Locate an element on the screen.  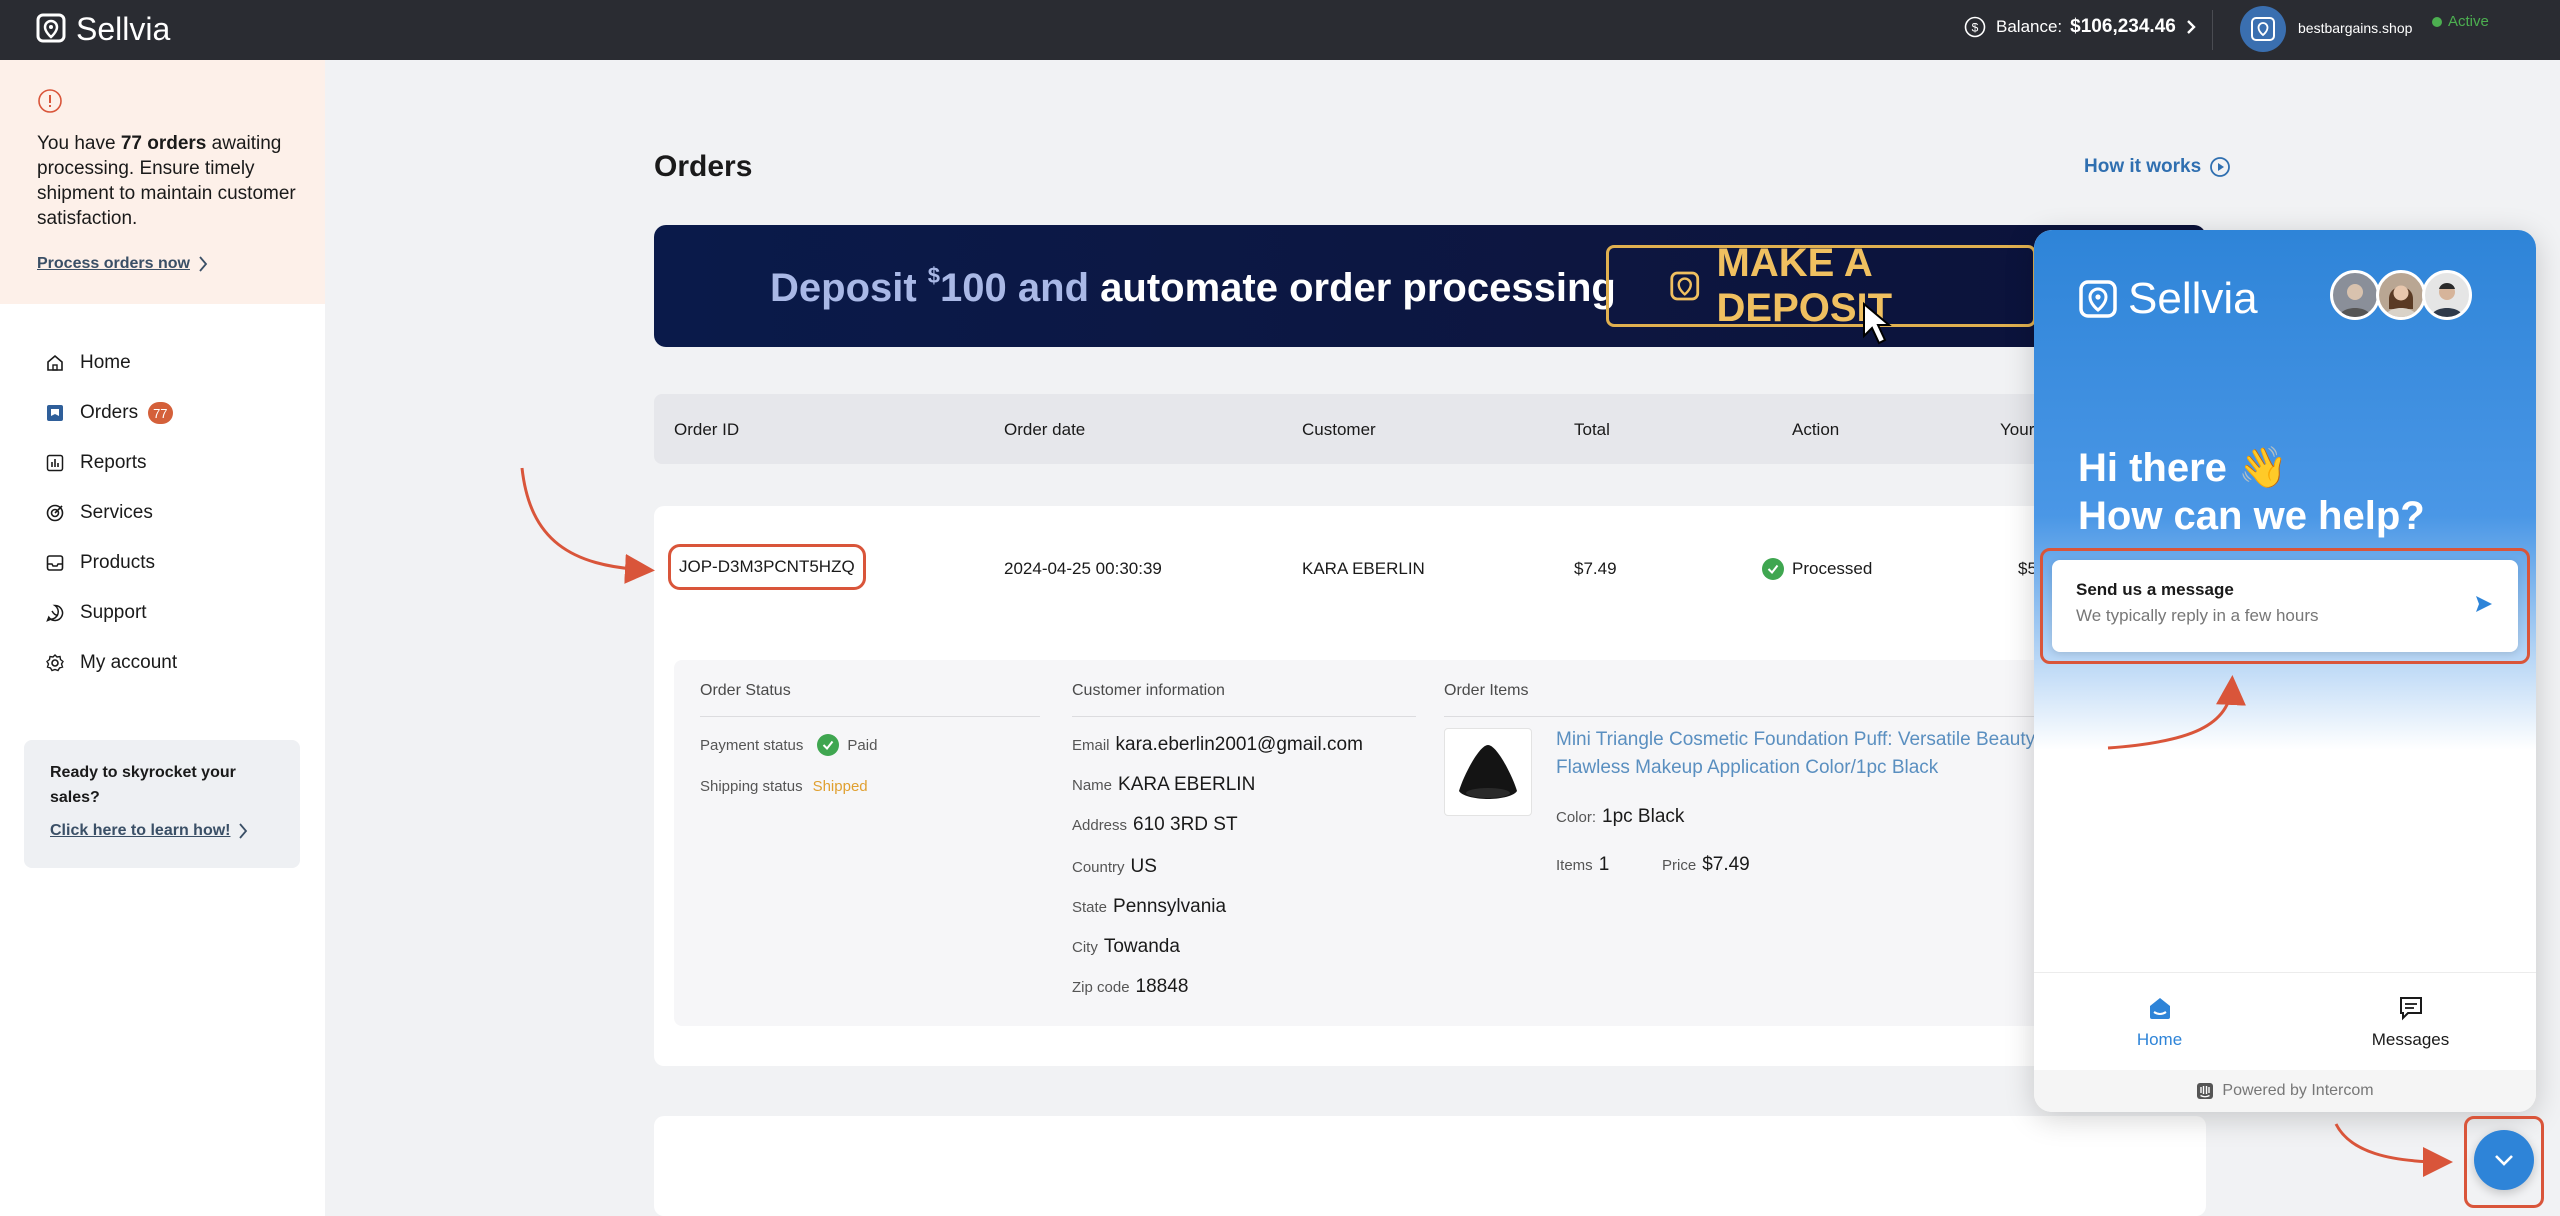
chevron-down-icon is located at coordinates (2504, 1160).